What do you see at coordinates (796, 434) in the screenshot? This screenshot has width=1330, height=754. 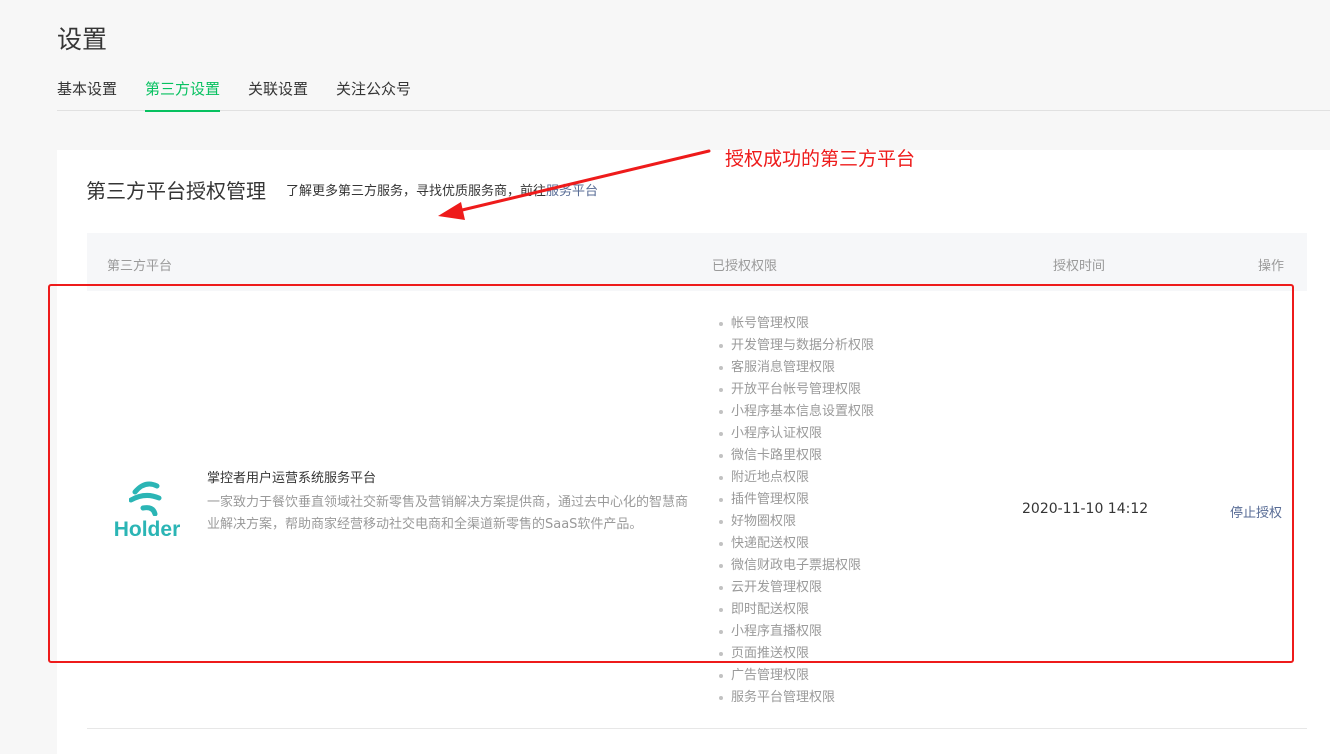 I see `permission-item: 小程序认证权限` at bounding box center [796, 434].